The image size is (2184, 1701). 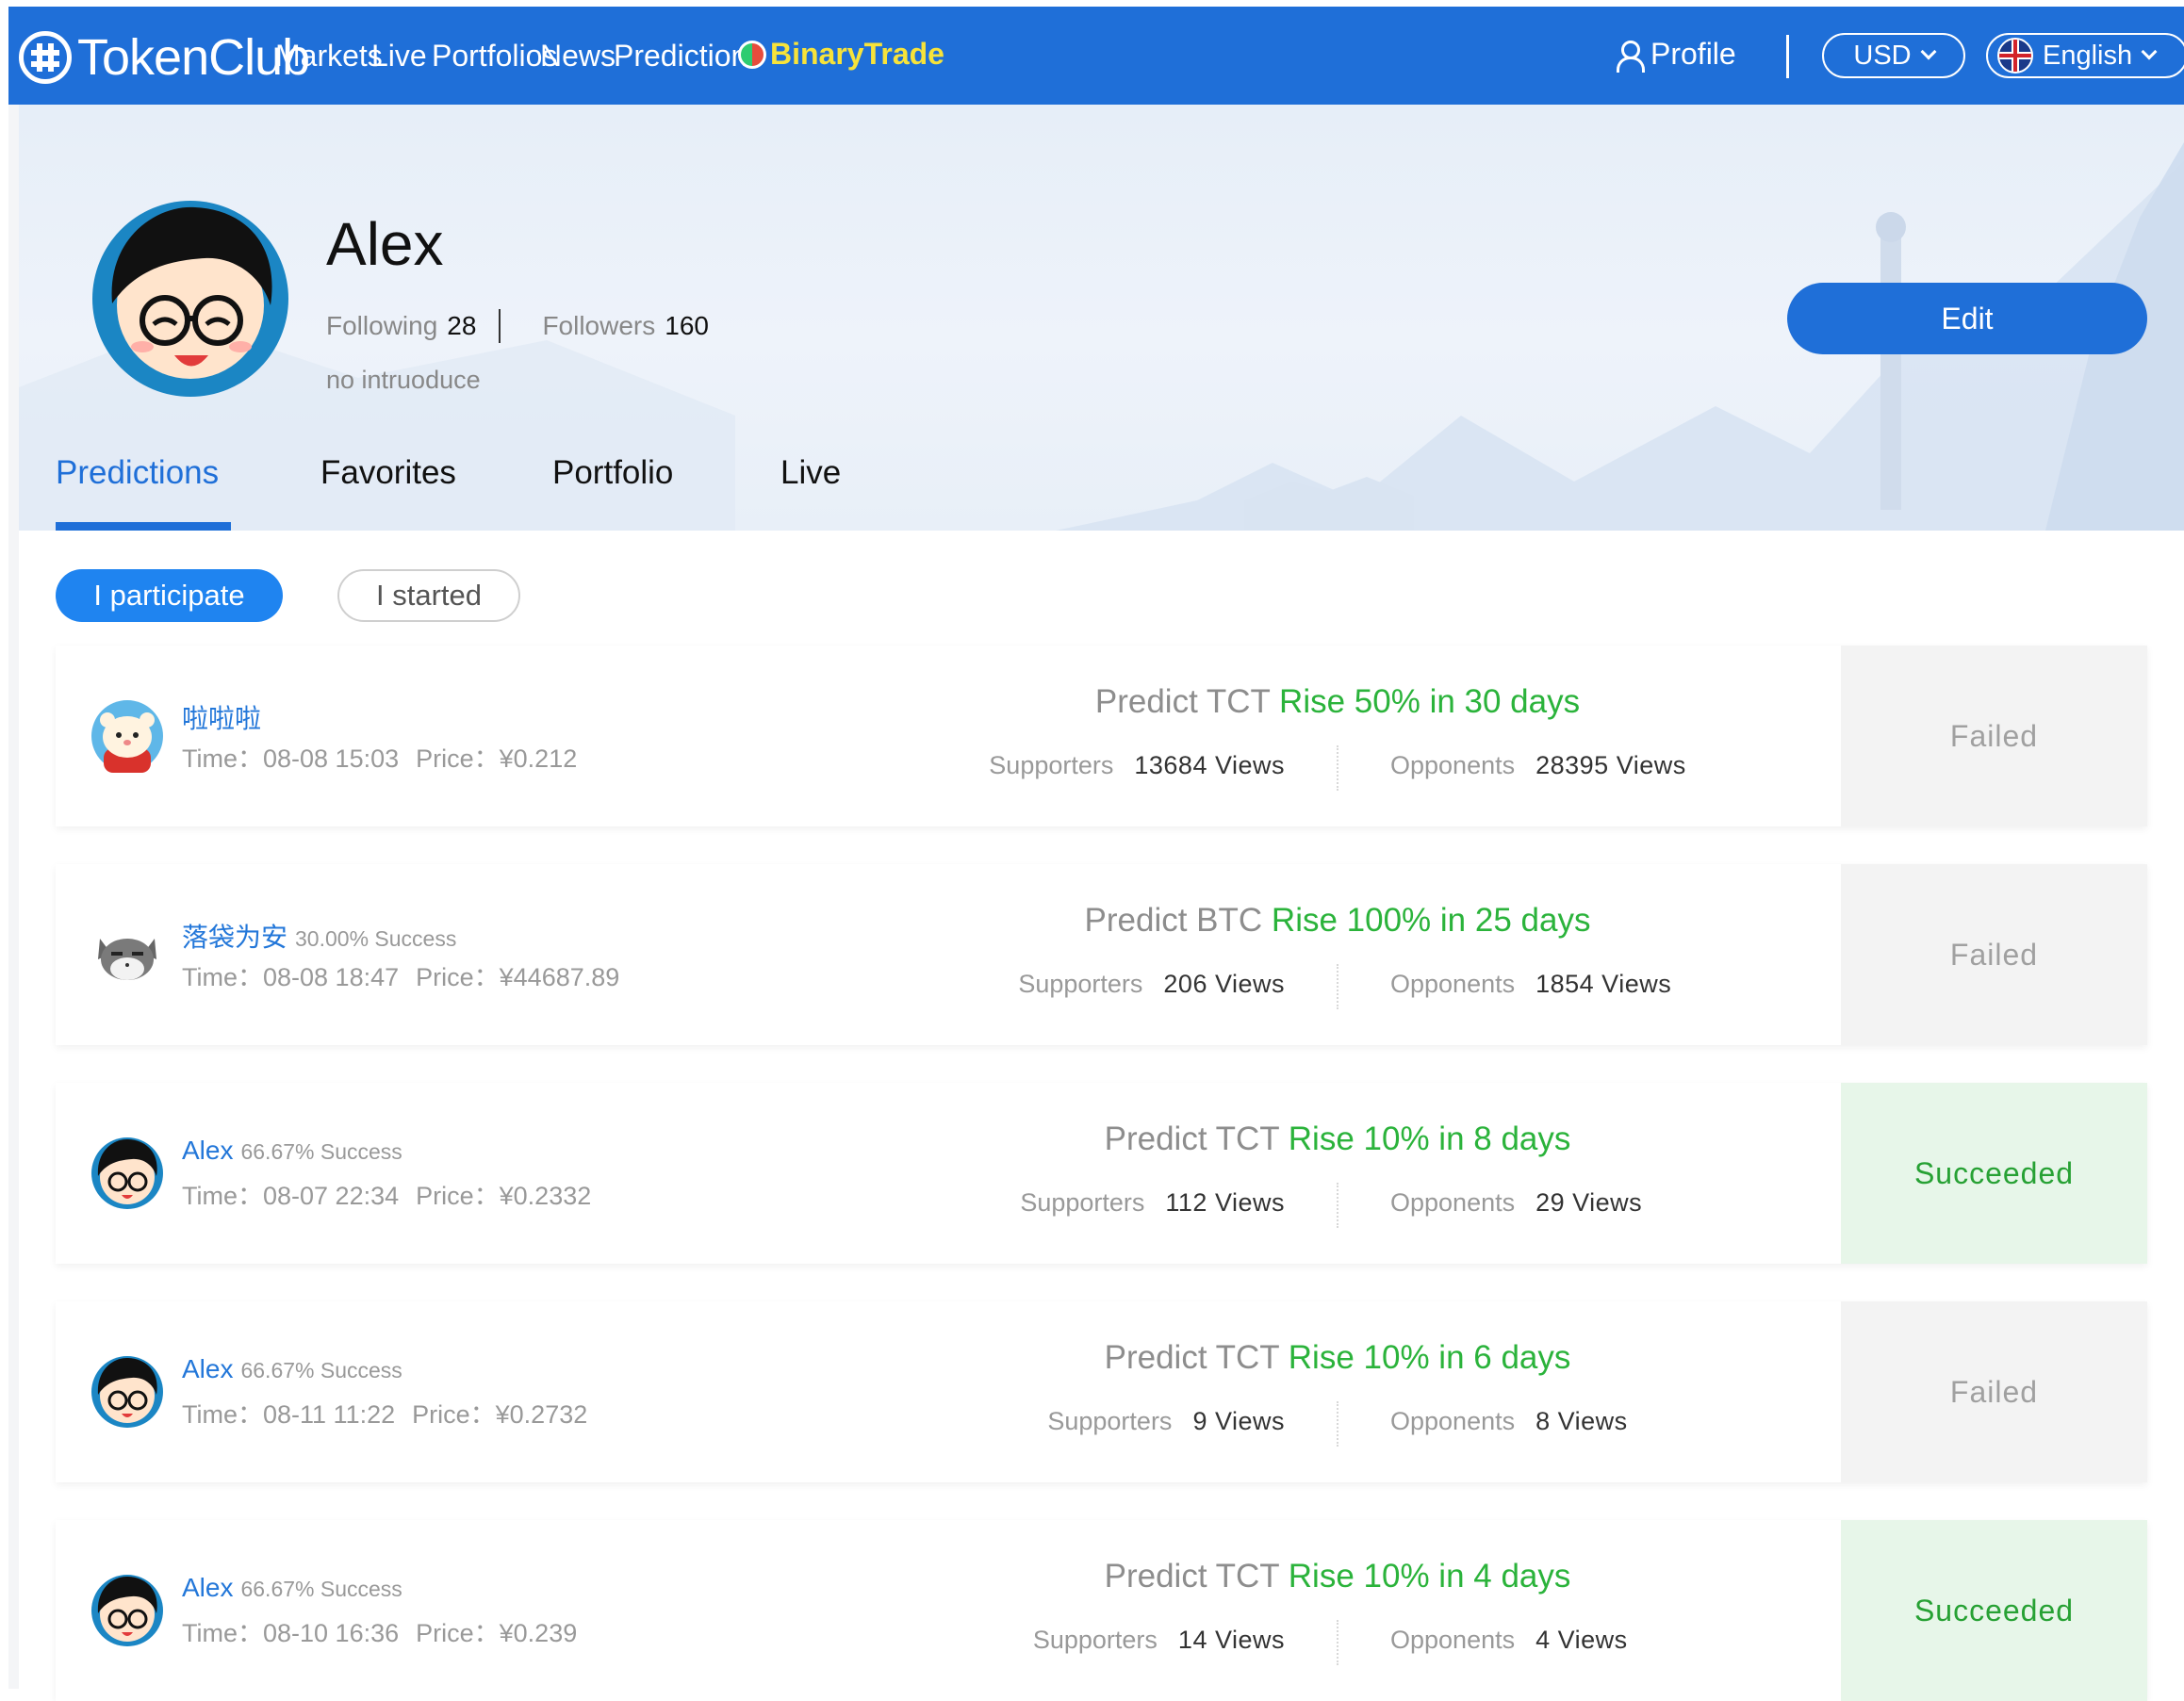 I want to click on following-link: Following 28, so click(x=401, y=326).